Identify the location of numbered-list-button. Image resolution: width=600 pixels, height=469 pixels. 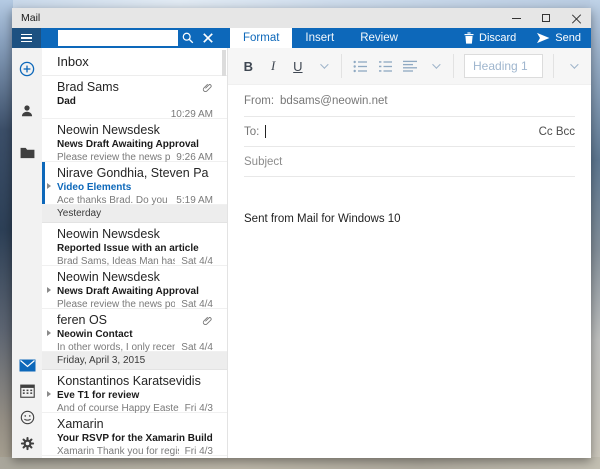
(385, 66).